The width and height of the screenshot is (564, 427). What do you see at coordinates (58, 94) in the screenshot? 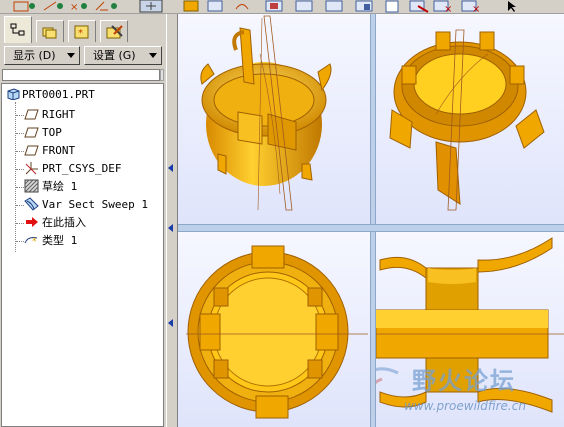
I see `tree-root-label: PRT0001.PRT` at bounding box center [58, 94].